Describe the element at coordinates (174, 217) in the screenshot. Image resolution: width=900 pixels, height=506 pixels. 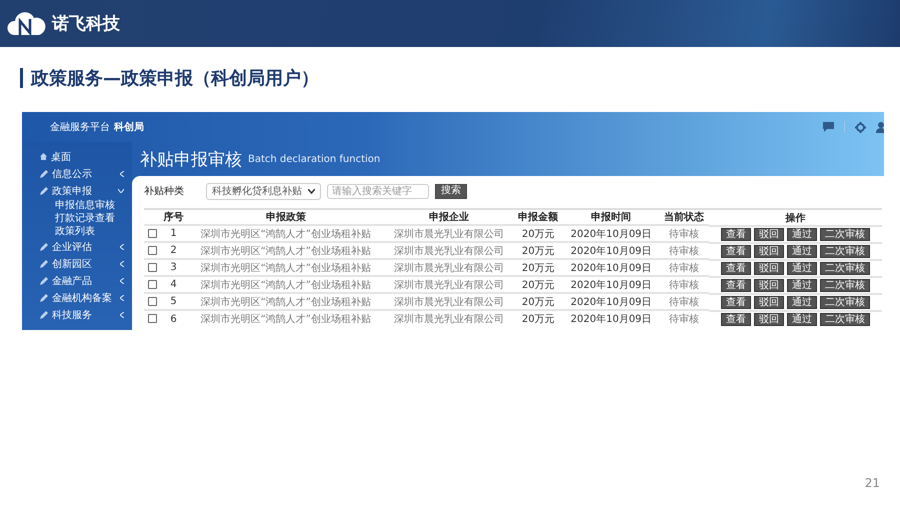
I see `column-header: 序号` at that location.